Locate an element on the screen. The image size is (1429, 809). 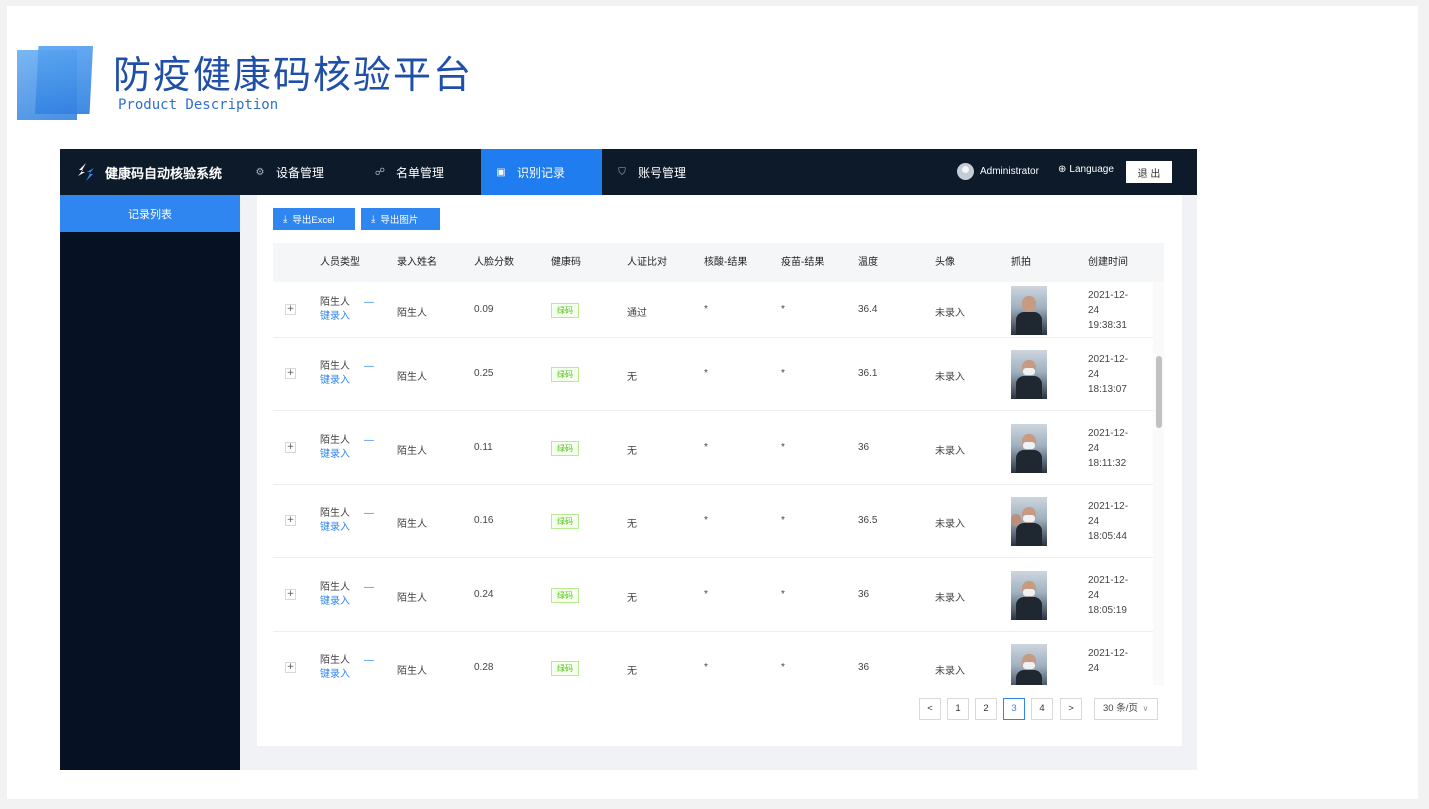
button-label: 导出Excel is located at coordinates (313, 220).